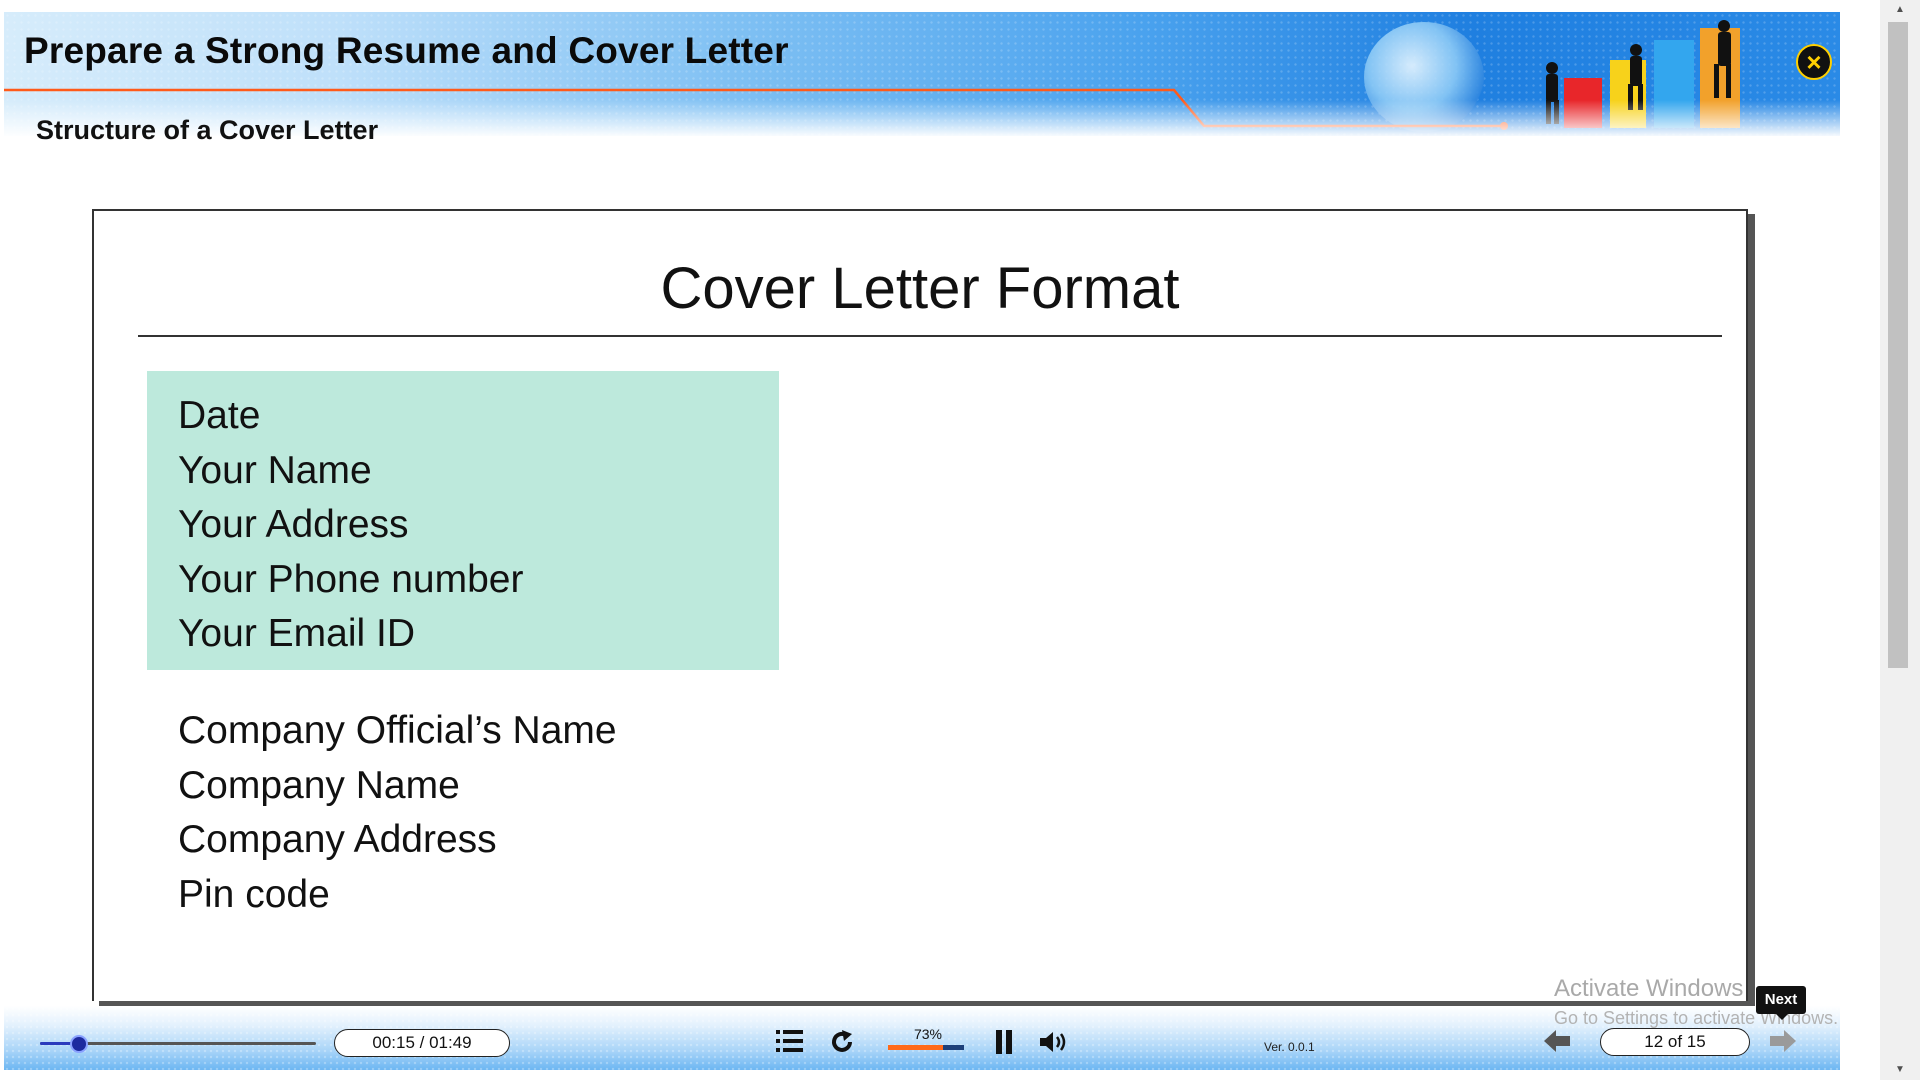  I want to click on activation-watermark-title: Activate Windows, so click(1649, 988).